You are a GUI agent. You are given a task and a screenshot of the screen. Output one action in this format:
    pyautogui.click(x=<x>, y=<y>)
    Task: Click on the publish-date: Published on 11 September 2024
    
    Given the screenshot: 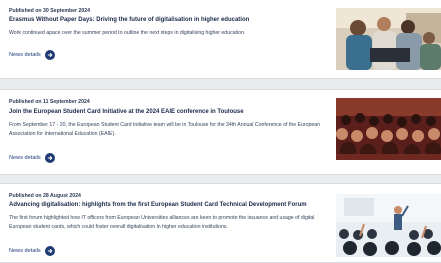 What is the action you would take?
    pyautogui.click(x=49, y=102)
    